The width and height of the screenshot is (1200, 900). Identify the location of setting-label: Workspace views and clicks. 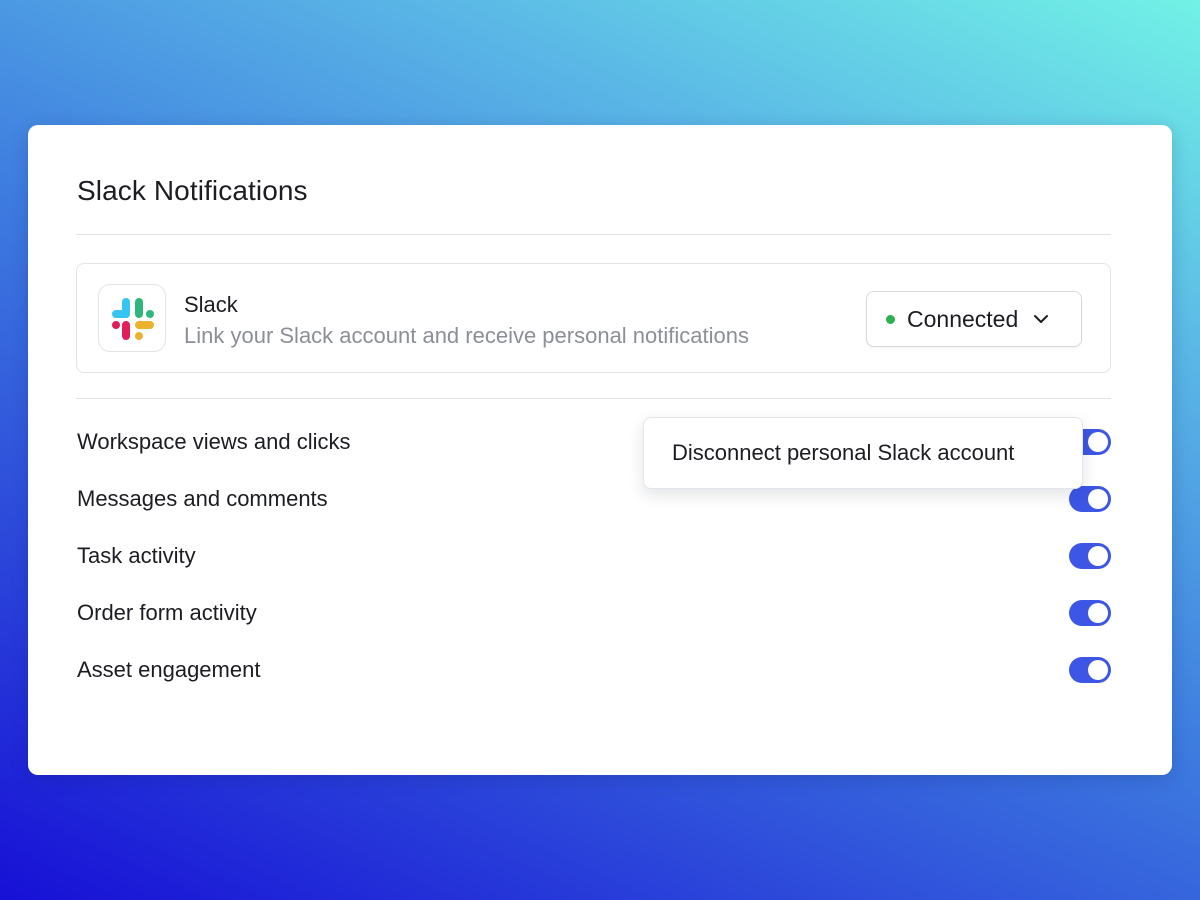
(214, 441).